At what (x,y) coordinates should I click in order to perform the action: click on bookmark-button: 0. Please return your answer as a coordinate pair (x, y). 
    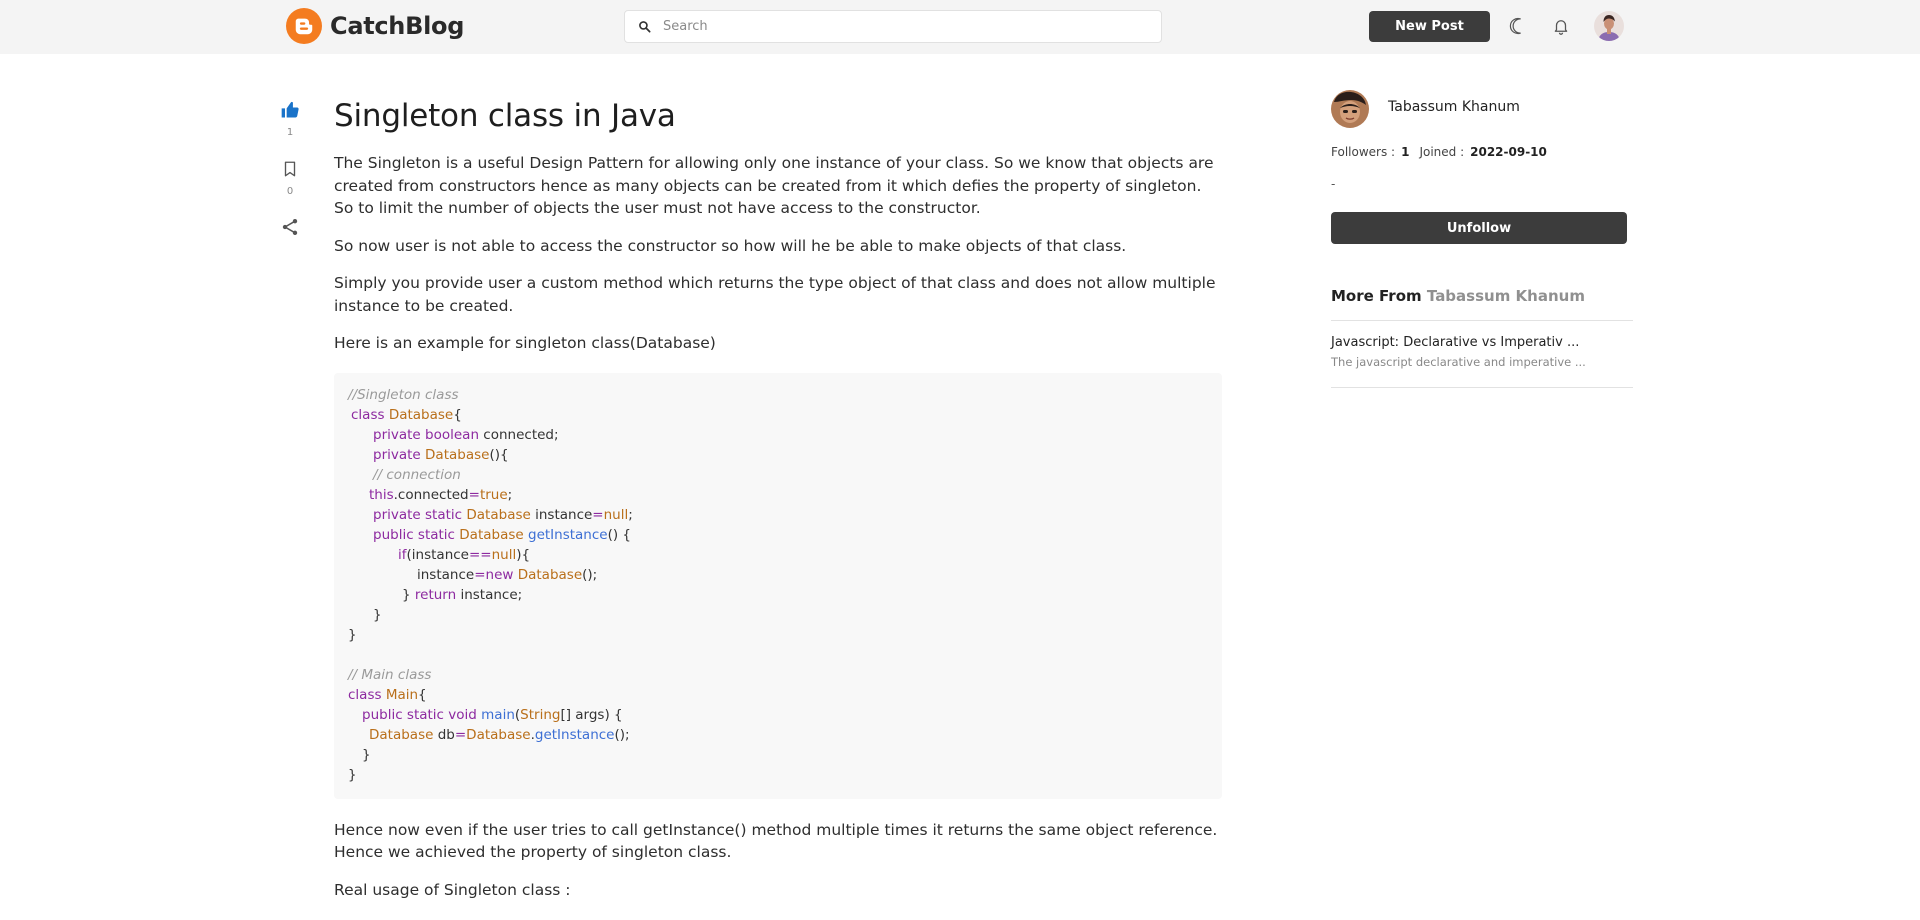
    Looking at the image, I should click on (290, 178).